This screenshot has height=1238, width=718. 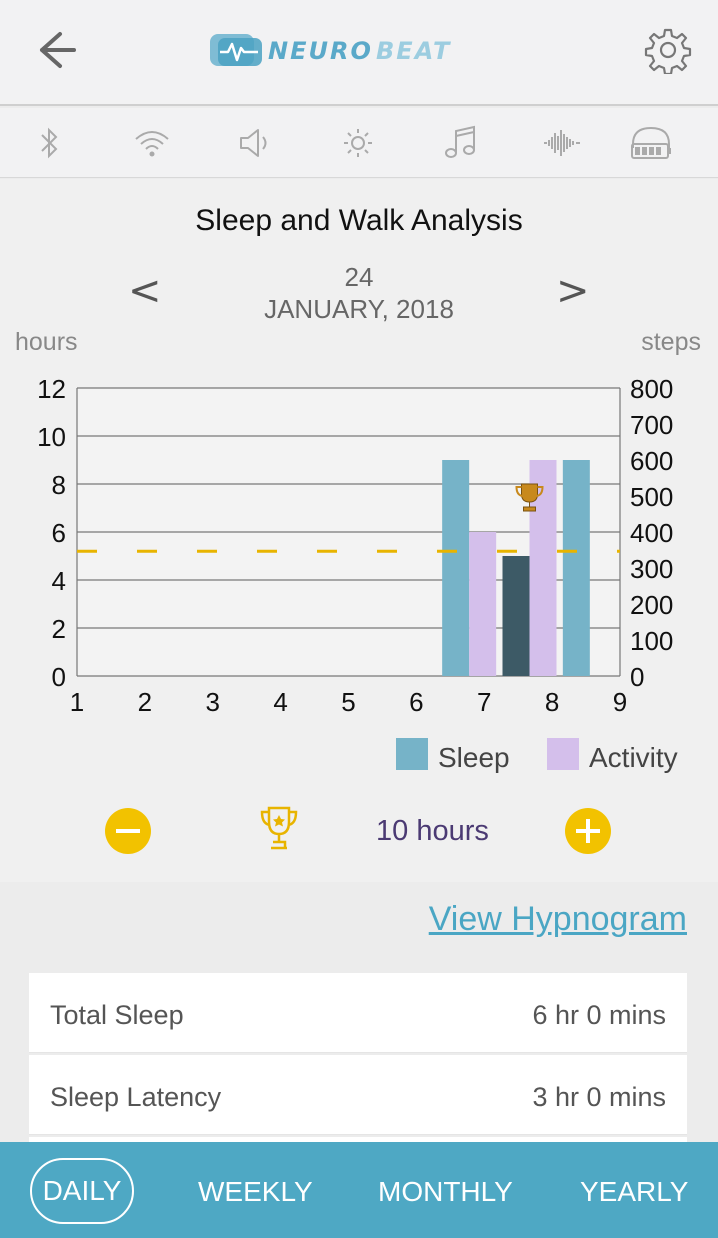 I want to click on right-axis-label: steps, so click(x=671, y=342).